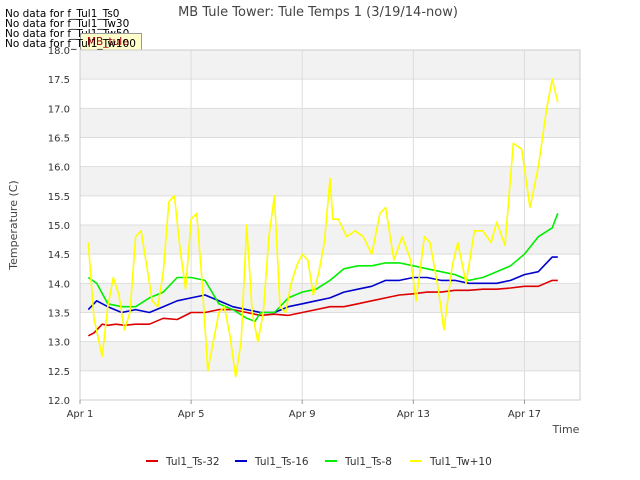 The width and height of the screenshot is (640, 480). I want to click on x-tick-label: Apr 5, so click(191, 414).